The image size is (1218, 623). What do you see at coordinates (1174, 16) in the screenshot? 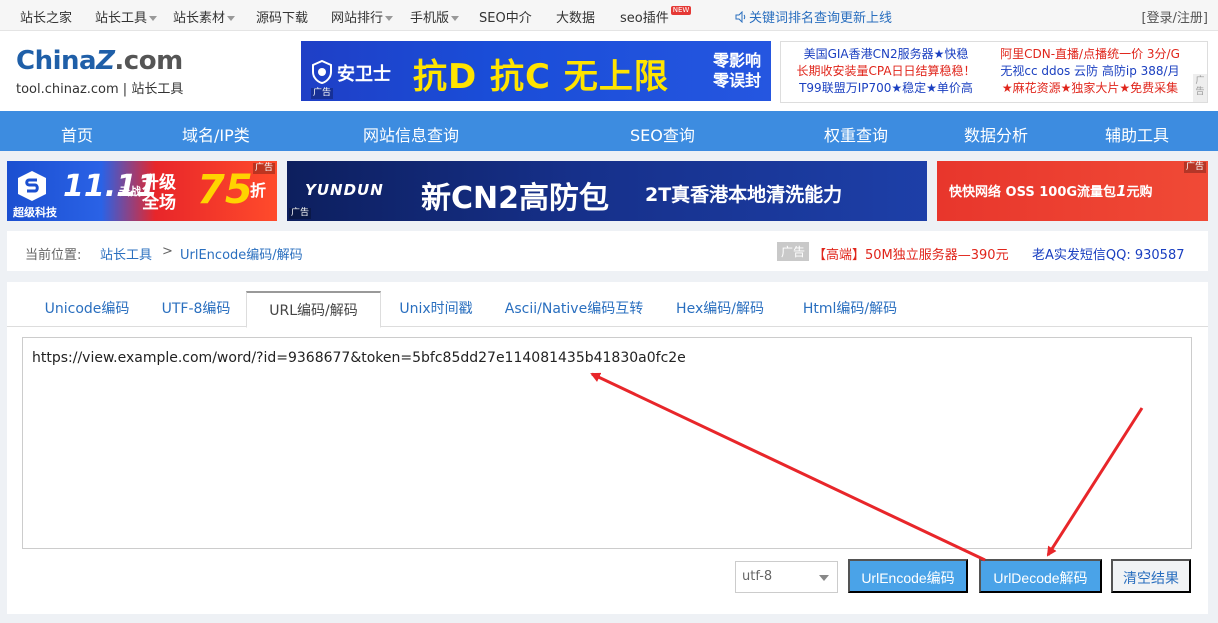
I see `login-register-link: [登录/注册]` at bounding box center [1174, 16].